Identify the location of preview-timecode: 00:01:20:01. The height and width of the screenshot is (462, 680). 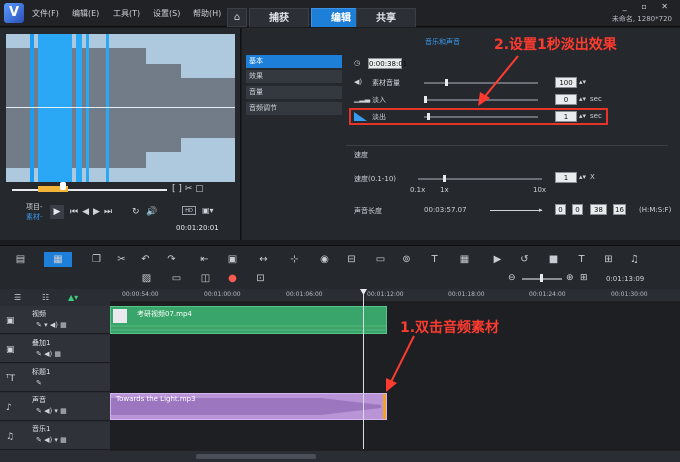
(197, 228).